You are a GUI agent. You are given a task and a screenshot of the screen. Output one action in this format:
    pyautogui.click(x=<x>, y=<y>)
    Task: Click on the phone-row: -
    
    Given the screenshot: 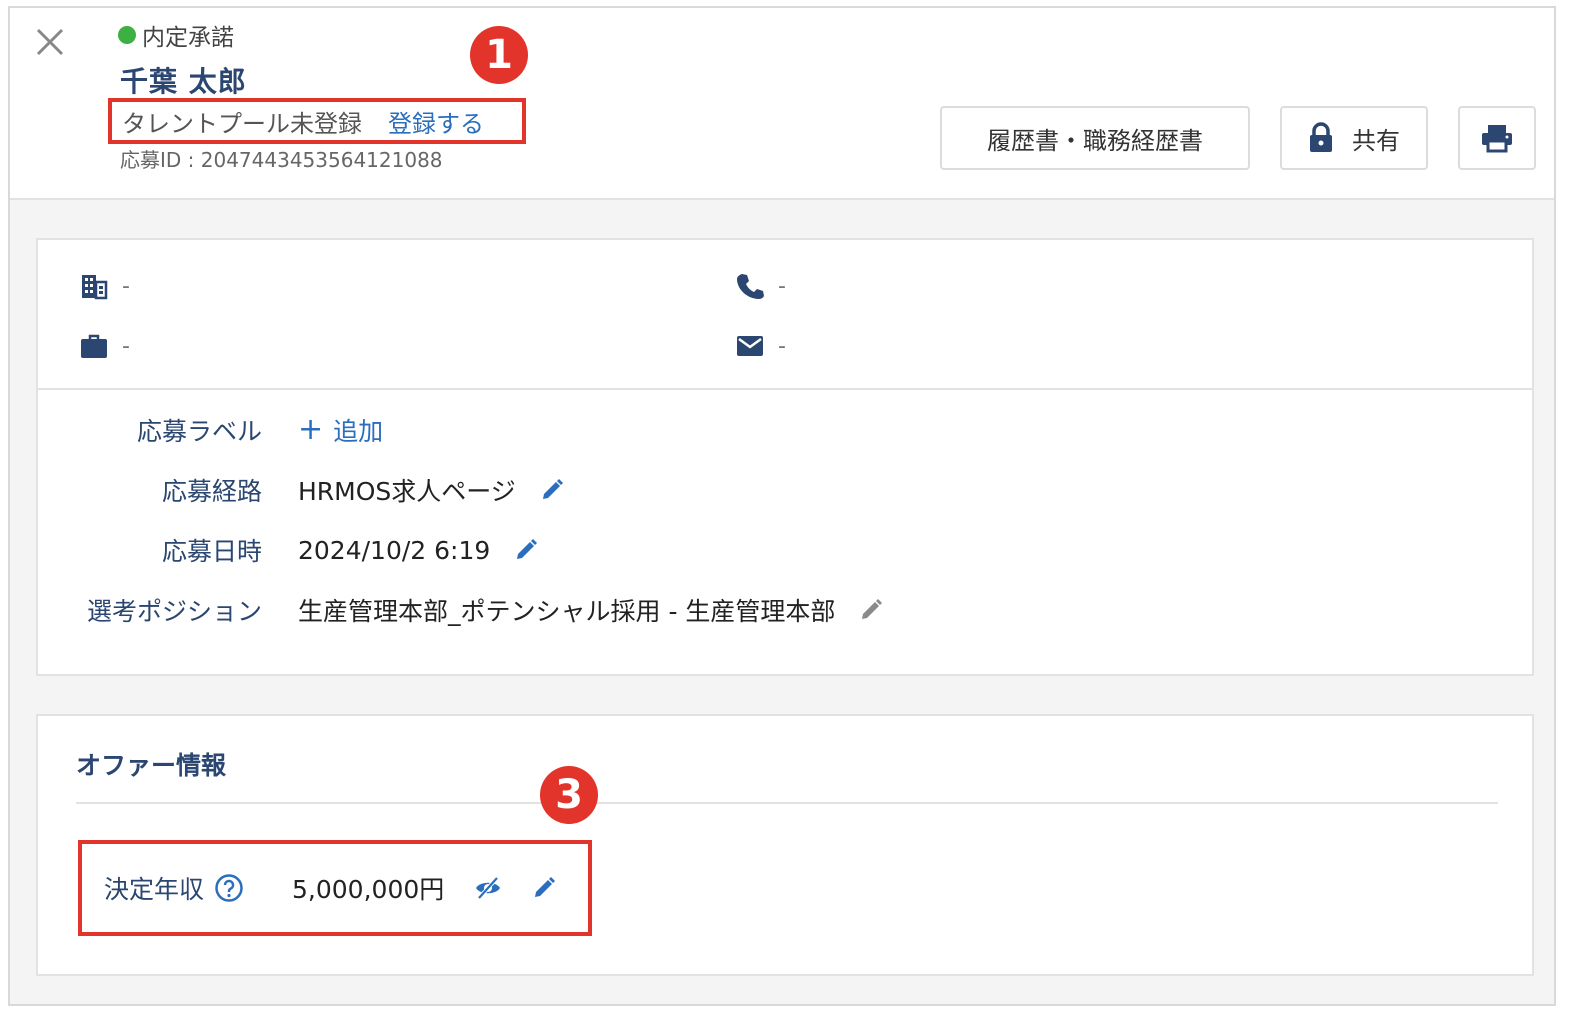 What is the action you would take?
    pyautogui.click(x=761, y=286)
    